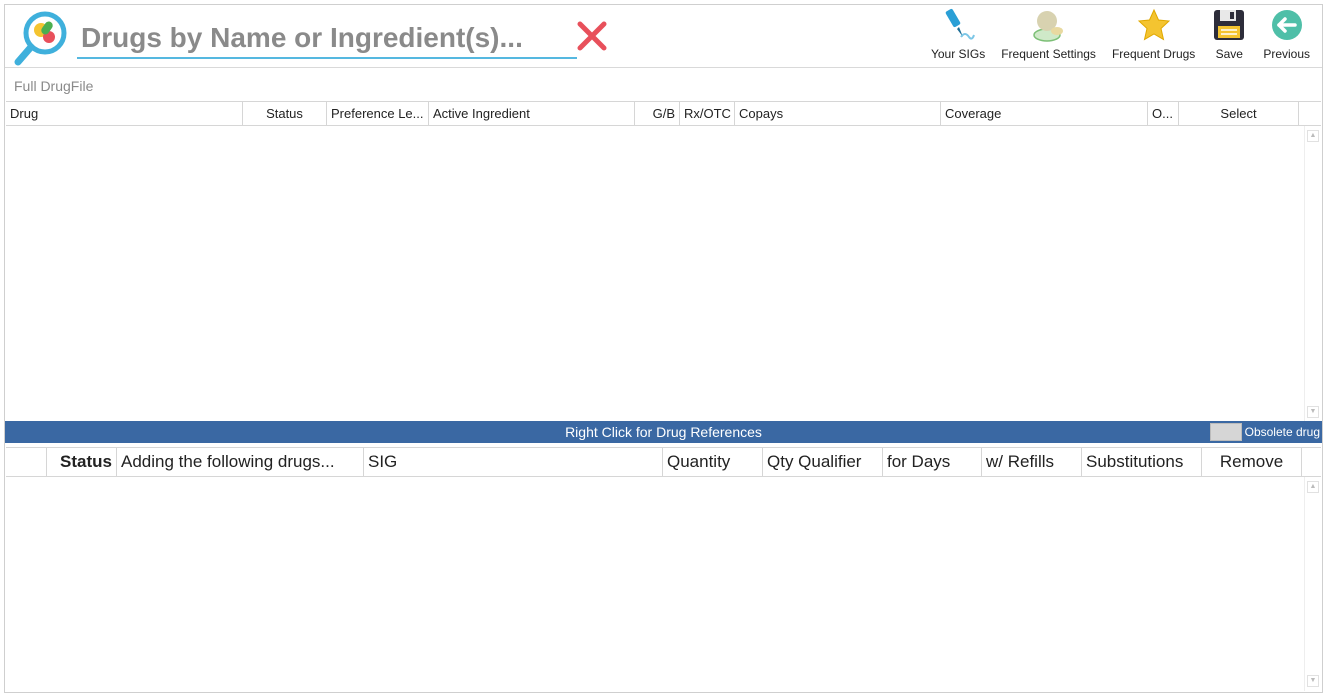  Describe the element at coordinates (1153, 54) in the screenshot. I see `frequent-drugs-label: Frequent Drugs` at that location.